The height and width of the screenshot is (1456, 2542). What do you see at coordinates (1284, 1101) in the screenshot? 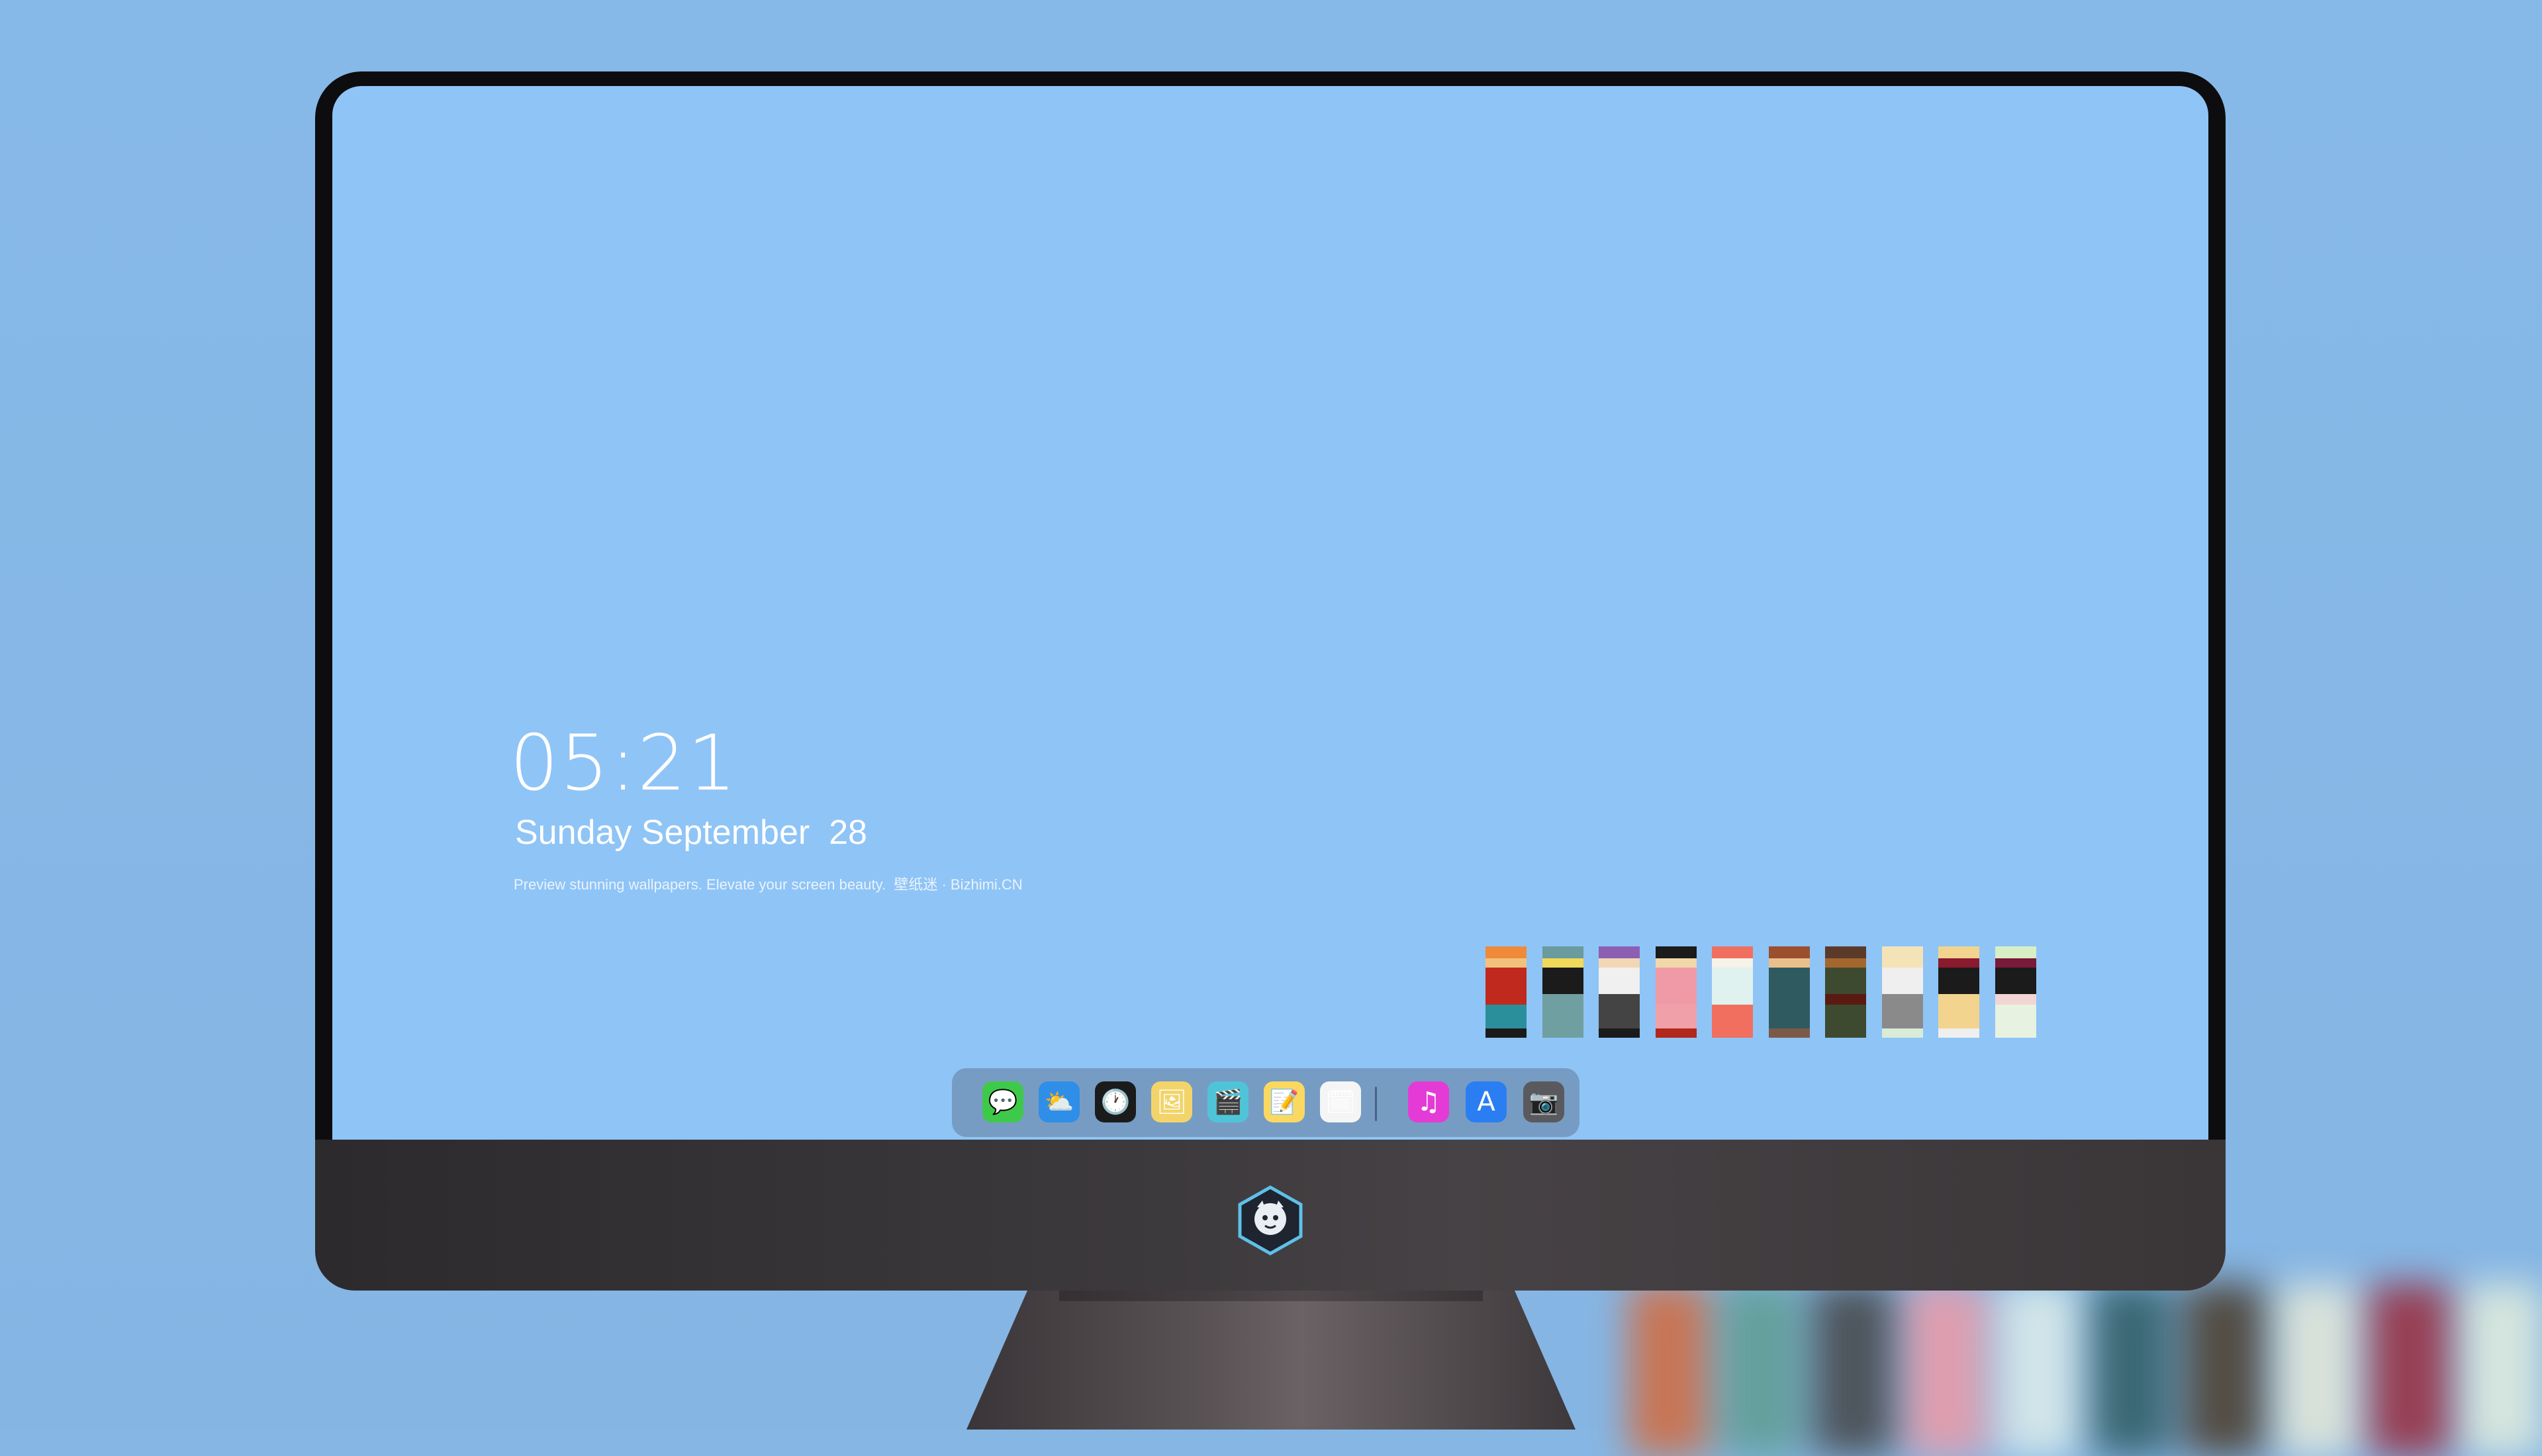
I see `notes-icon: 📝` at bounding box center [1284, 1101].